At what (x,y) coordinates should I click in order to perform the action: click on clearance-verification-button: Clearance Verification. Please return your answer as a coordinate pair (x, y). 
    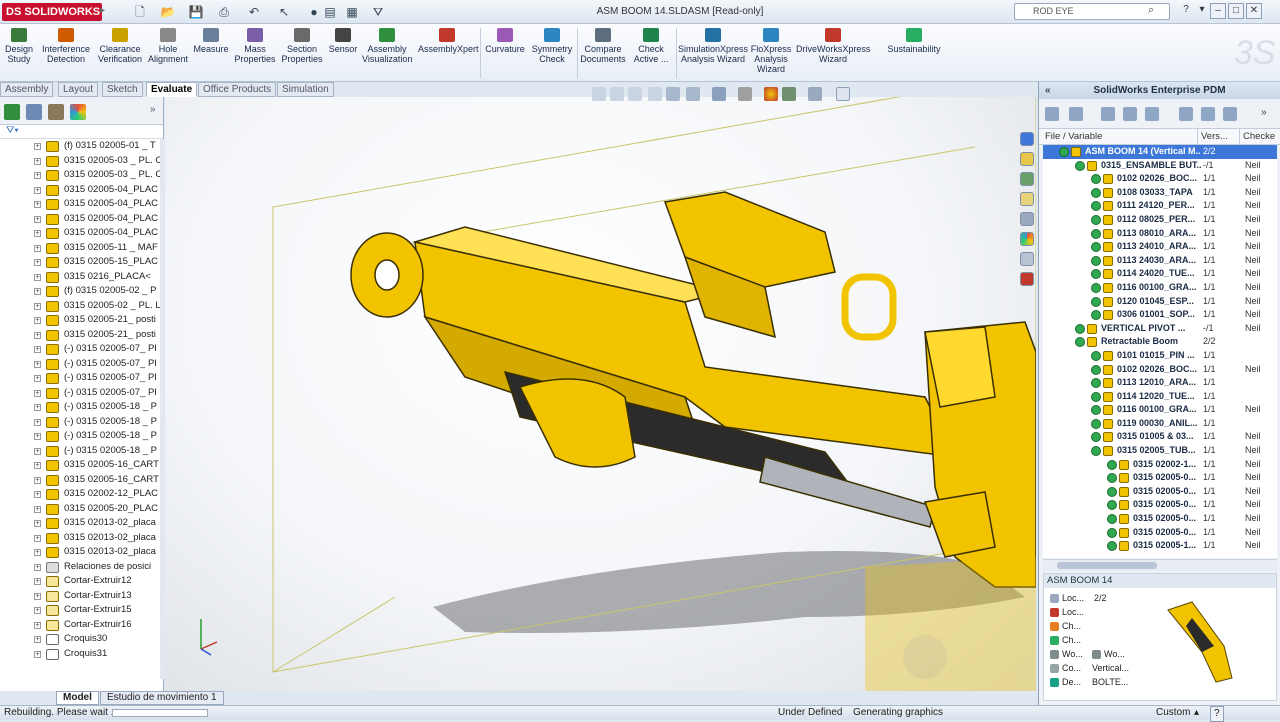
    Looking at the image, I should click on (120, 46).